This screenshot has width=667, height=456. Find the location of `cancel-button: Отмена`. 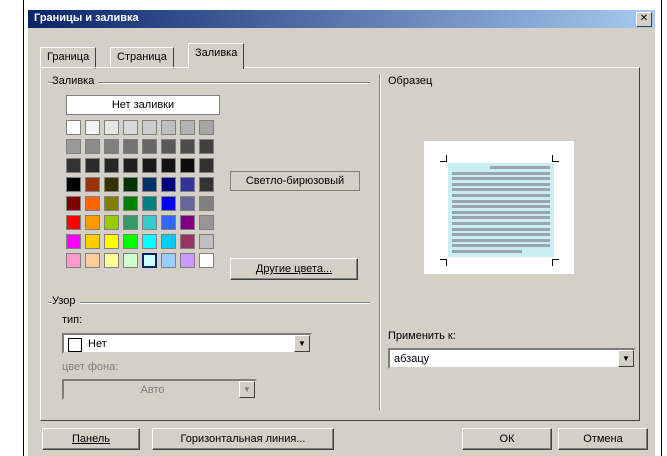

cancel-button: Отмена is located at coordinates (603, 439).